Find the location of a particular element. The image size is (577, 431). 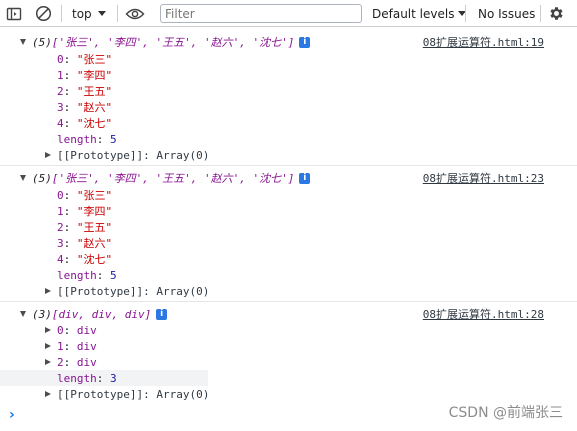

log-levels-label: Default levels is located at coordinates (413, 13).